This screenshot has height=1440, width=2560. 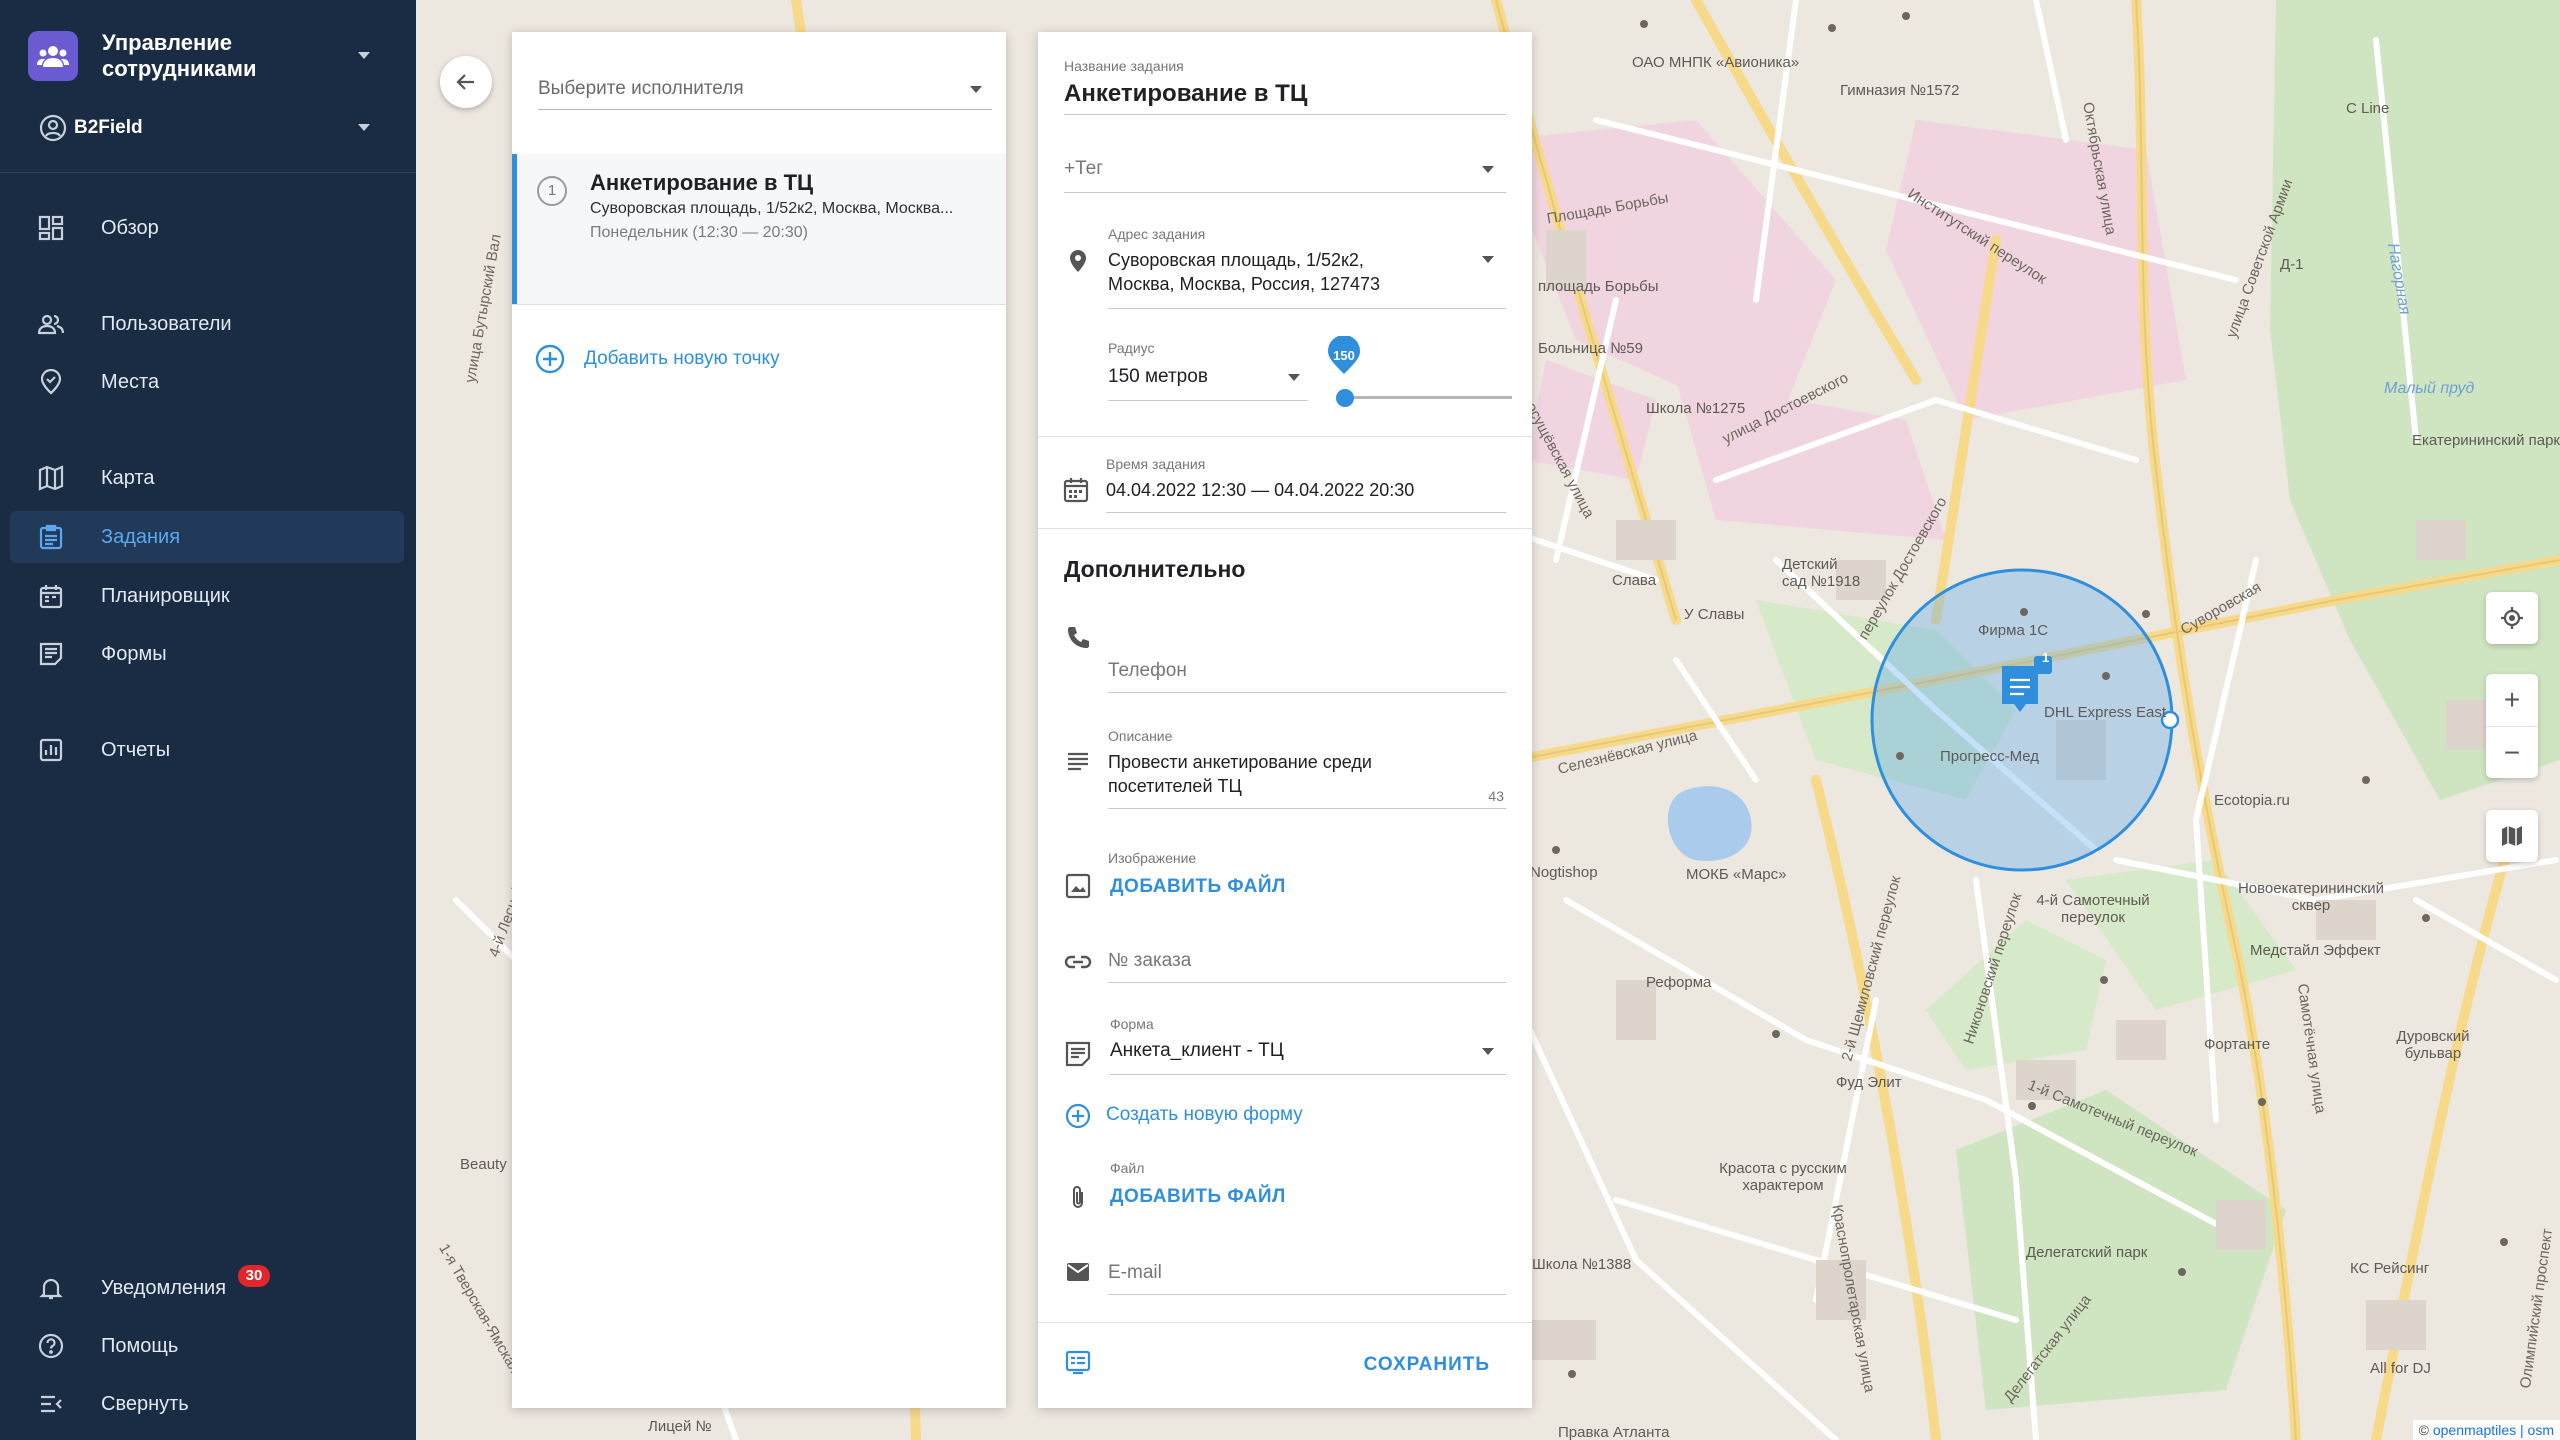 What do you see at coordinates (1679, 982) in the screenshot?
I see `map-label: Реформа` at bounding box center [1679, 982].